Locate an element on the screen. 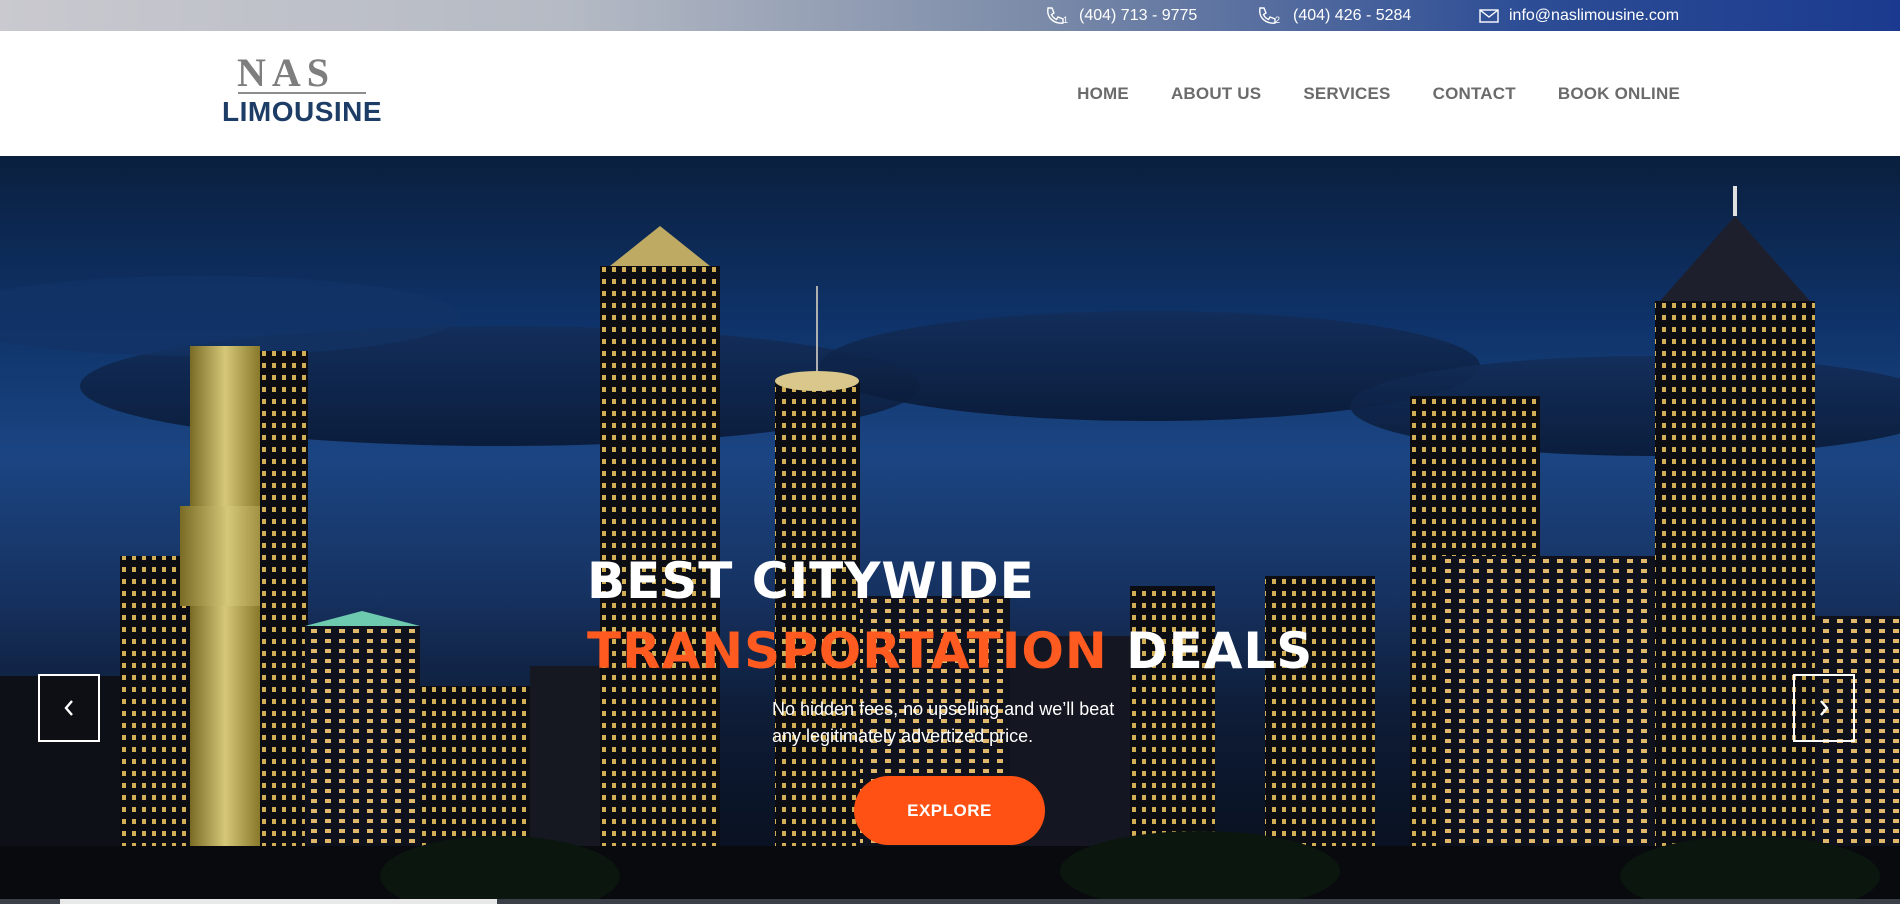 This screenshot has height=904, width=1900. logo-nas-text: NAS is located at coordinates (286, 72).